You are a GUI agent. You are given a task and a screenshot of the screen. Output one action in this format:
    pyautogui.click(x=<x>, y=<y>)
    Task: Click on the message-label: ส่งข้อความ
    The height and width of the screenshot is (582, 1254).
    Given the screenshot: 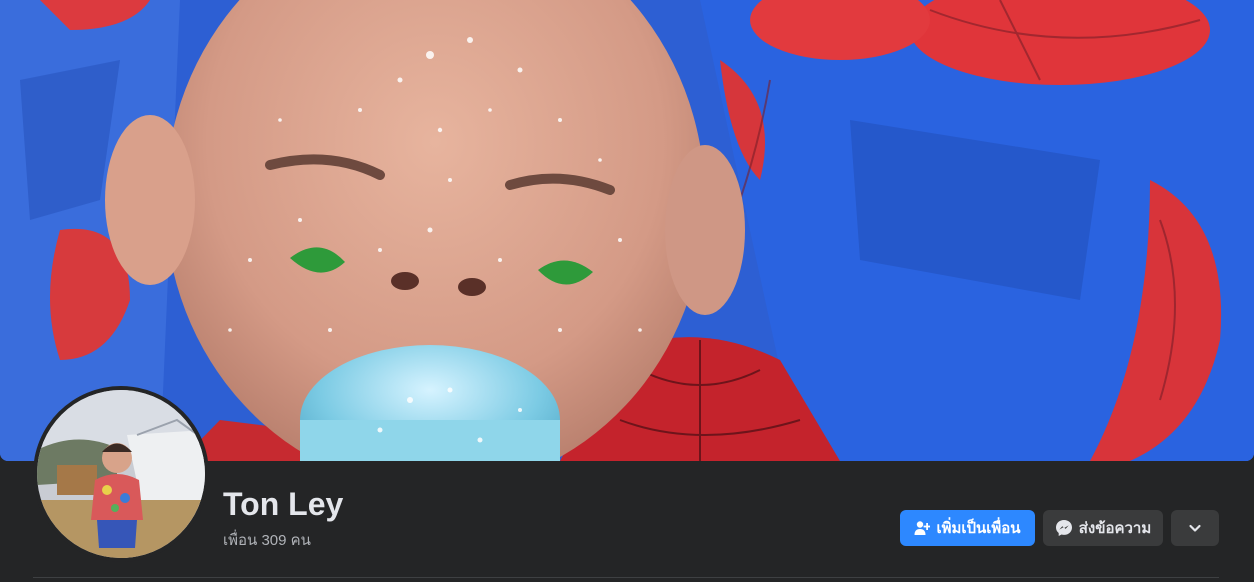 What is the action you would take?
    pyautogui.click(x=1115, y=528)
    